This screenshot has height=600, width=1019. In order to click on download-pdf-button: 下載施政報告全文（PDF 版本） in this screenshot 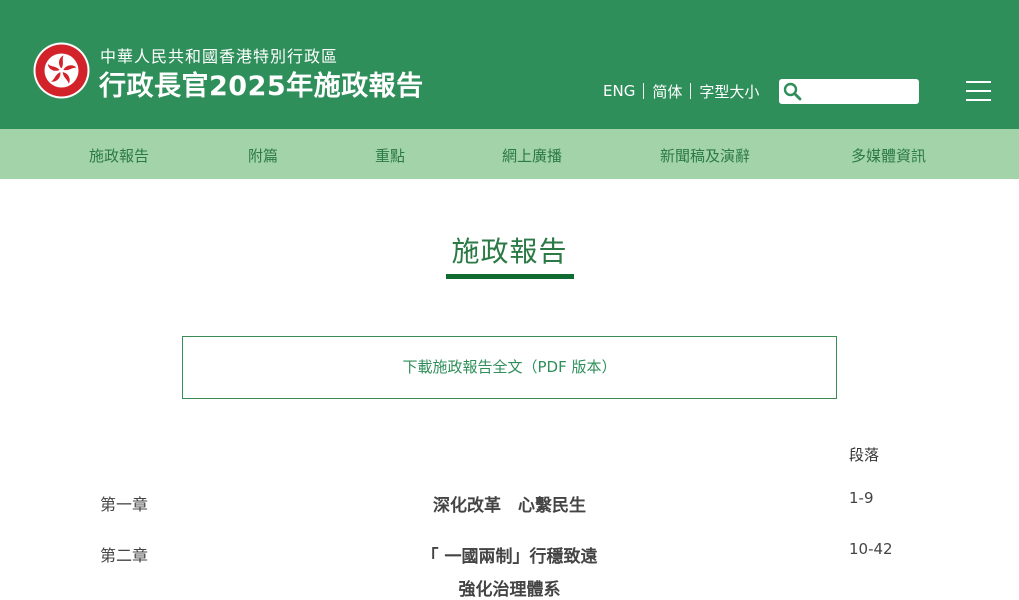, I will do `click(509, 367)`.